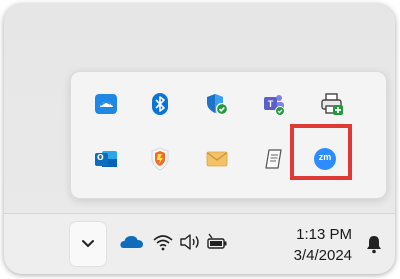 The image size is (400, 279). I want to click on shield-app-icon, so click(160, 159).